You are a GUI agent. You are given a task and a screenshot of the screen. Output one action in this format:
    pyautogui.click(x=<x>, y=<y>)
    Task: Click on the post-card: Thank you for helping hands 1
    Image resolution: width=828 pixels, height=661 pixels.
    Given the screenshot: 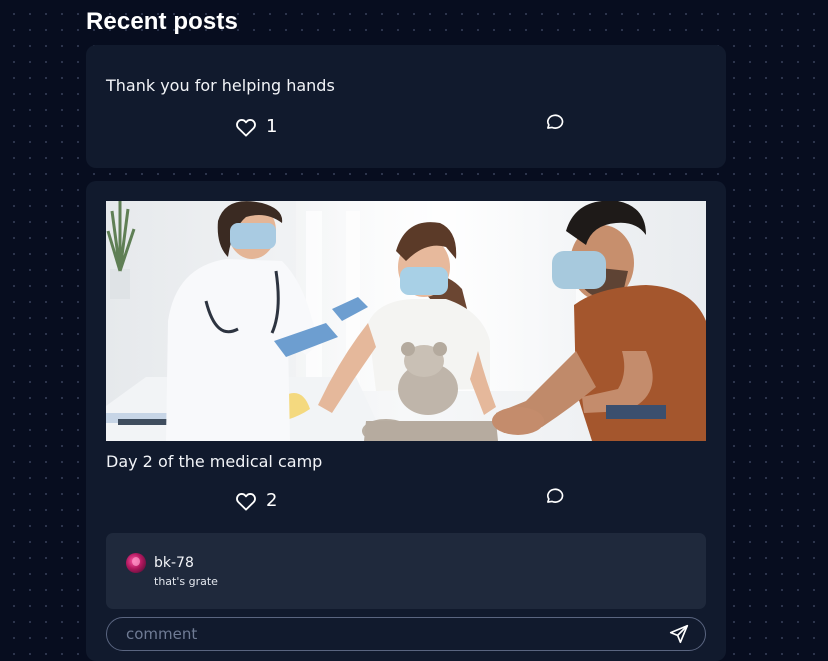 What is the action you would take?
    pyautogui.click(x=406, y=106)
    